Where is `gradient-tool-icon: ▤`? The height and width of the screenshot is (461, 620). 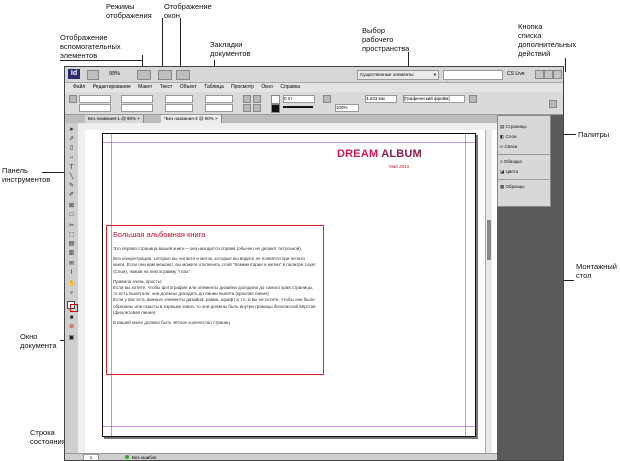 gradient-tool-icon: ▤ is located at coordinates (71, 244).